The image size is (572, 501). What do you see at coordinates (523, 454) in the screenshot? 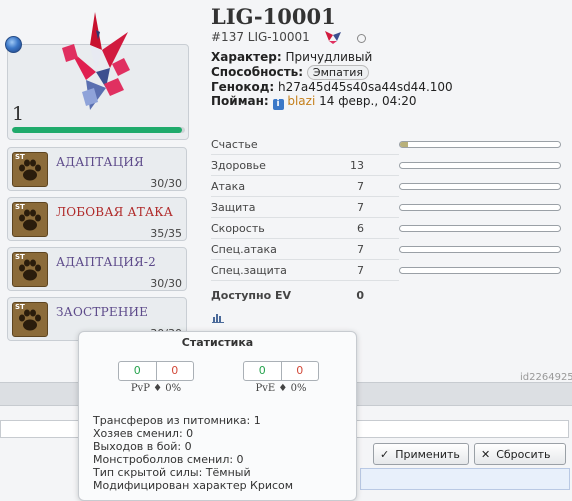
I see `reset-button-label: Сбросить` at bounding box center [523, 454].